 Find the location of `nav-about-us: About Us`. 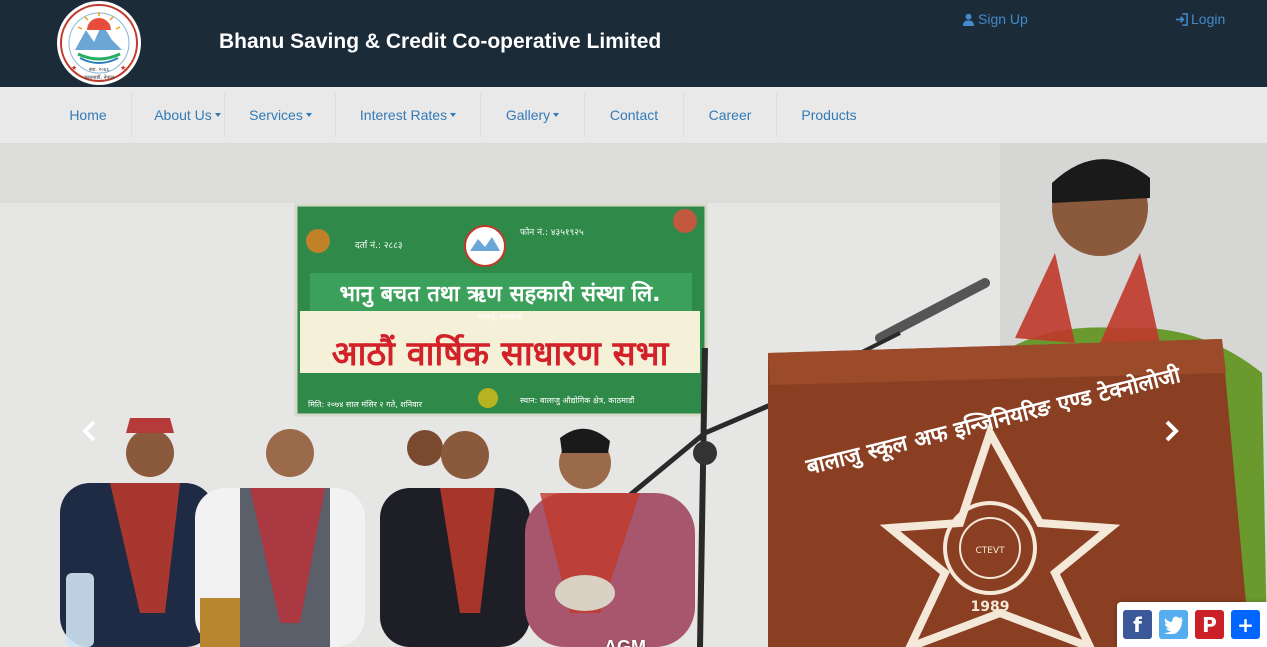

nav-about-us: About Us is located at coordinates (187, 115).